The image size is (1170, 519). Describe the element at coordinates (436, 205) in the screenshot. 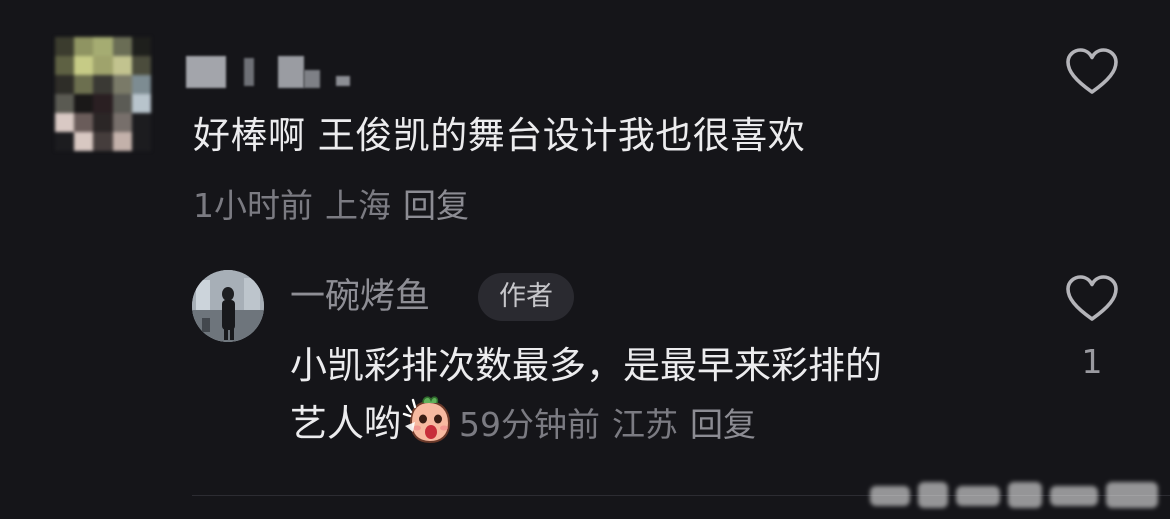

I see `comment-reply-button: 回复` at that location.